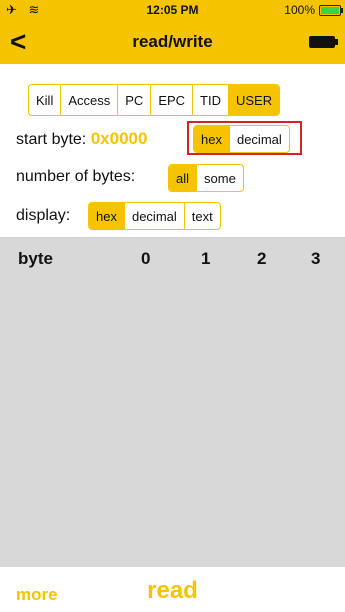 The height and width of the screenshot is (612, 345). I want to click on tab-pc: PC, so click(135, 100).